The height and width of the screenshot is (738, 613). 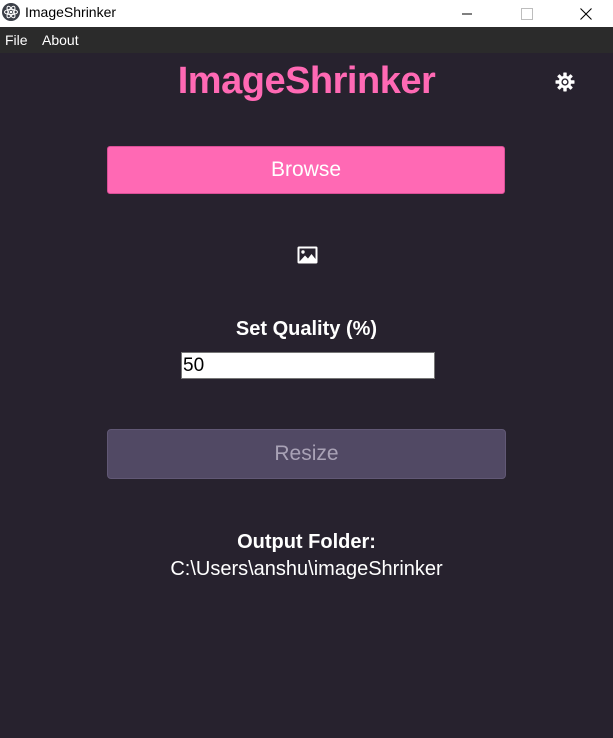 I want to click on title-bar: ImageShrinker, so click(x=306, y=13).